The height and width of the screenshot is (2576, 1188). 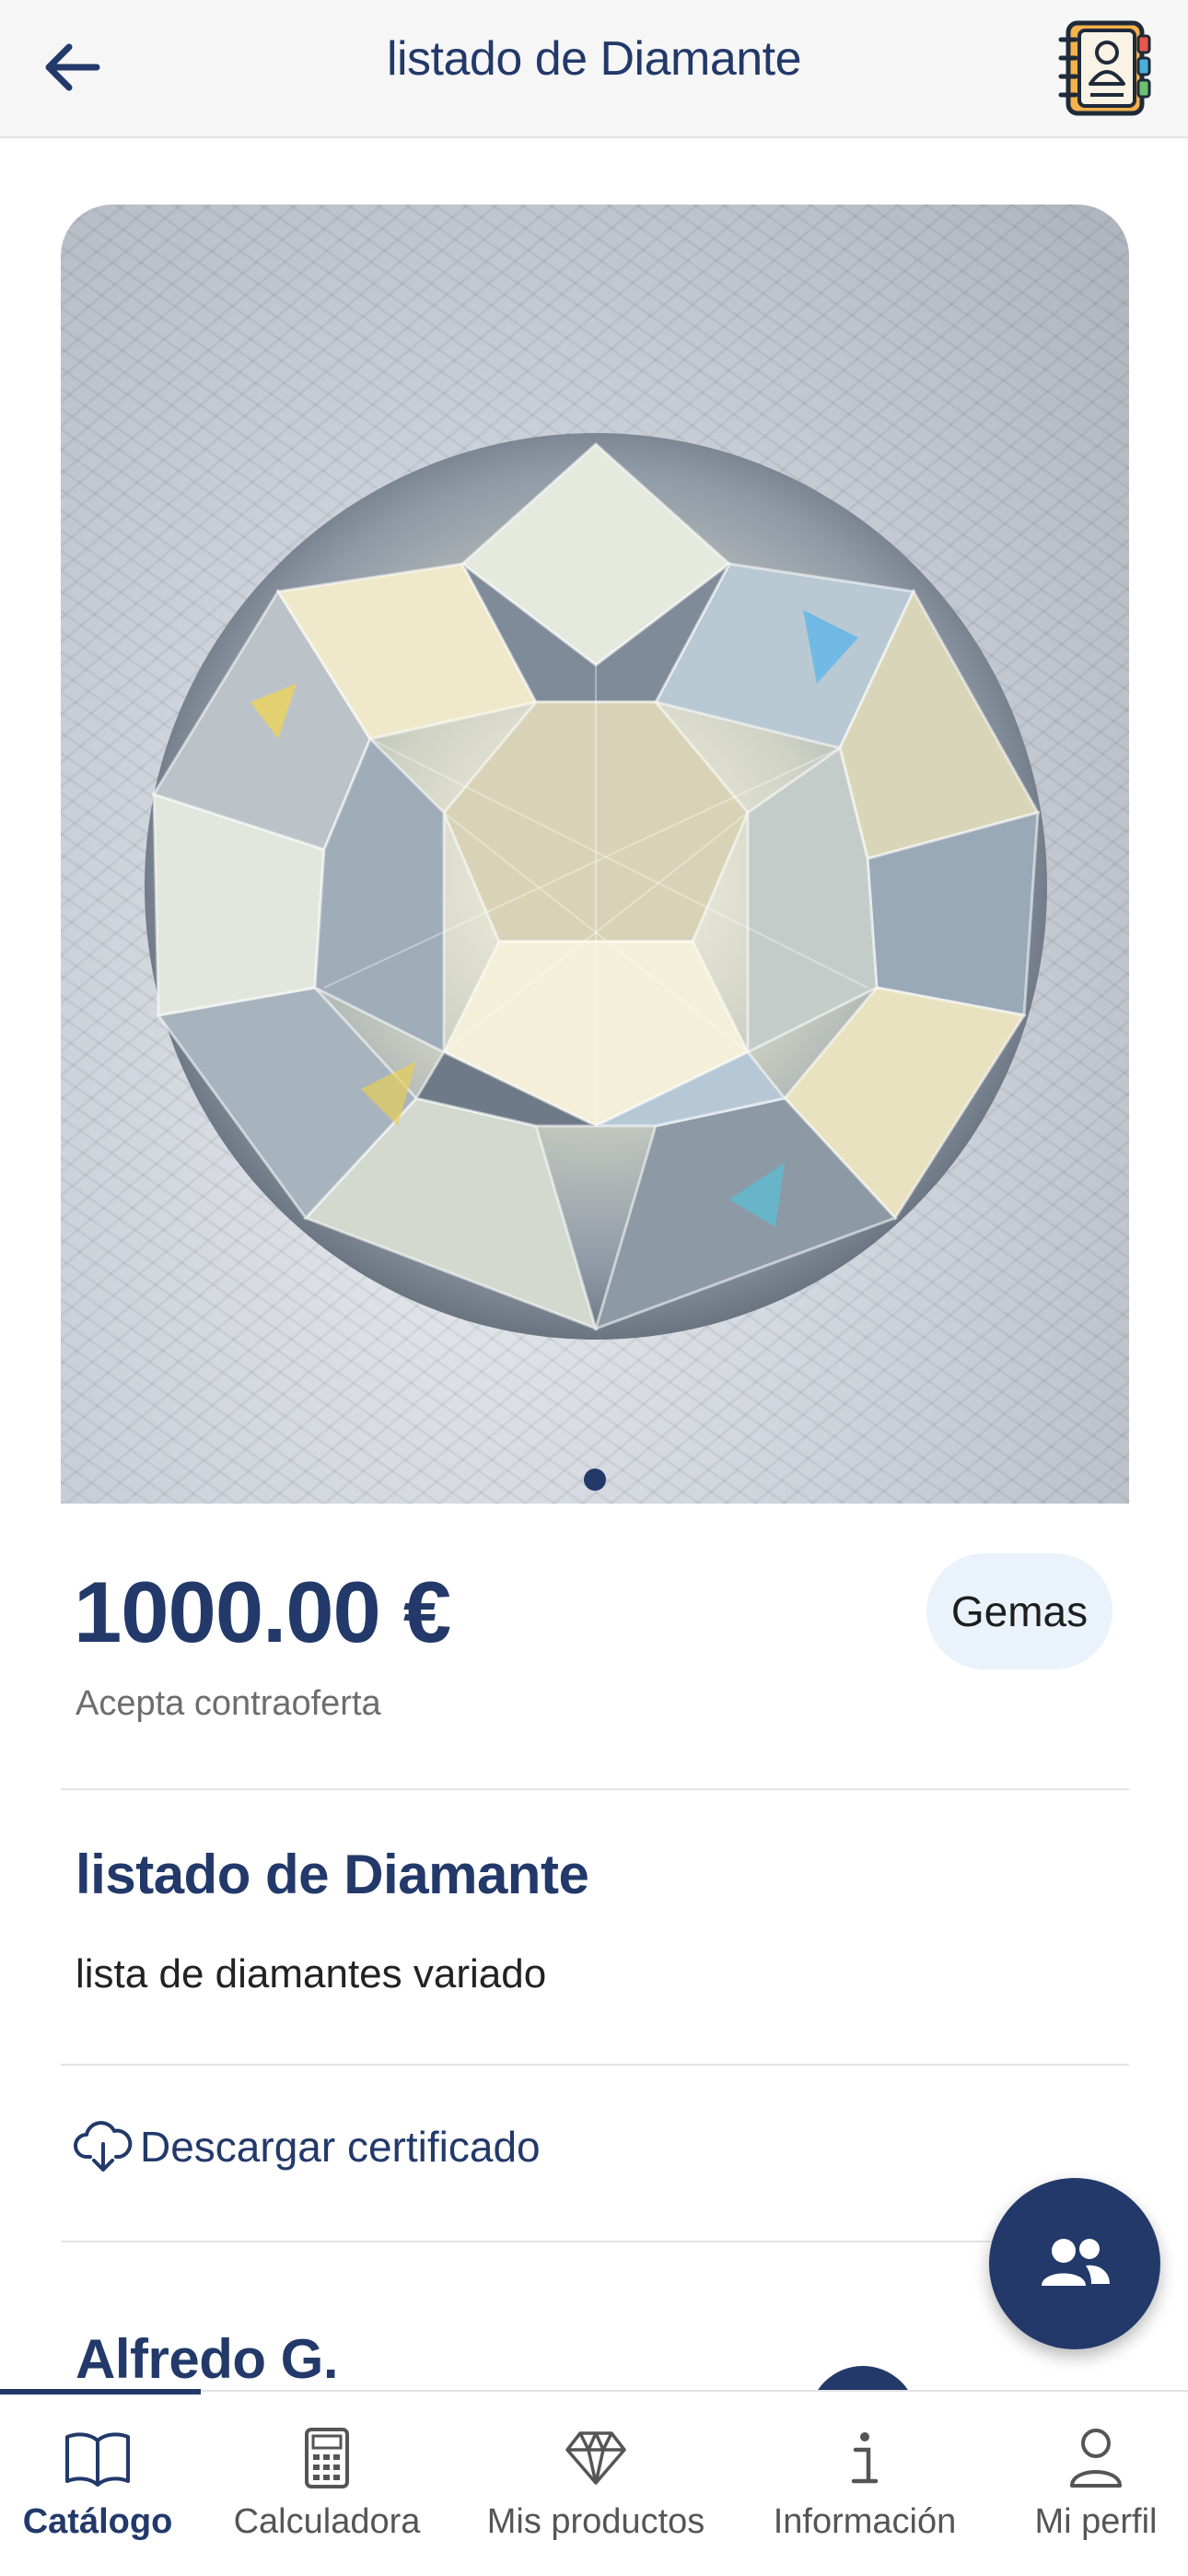 What do you see at coordinates (1096, 2521) in the screenshot?
I see `nav-label-mi-perfil: Mi perfil` at bounding box center [1096, 2521].